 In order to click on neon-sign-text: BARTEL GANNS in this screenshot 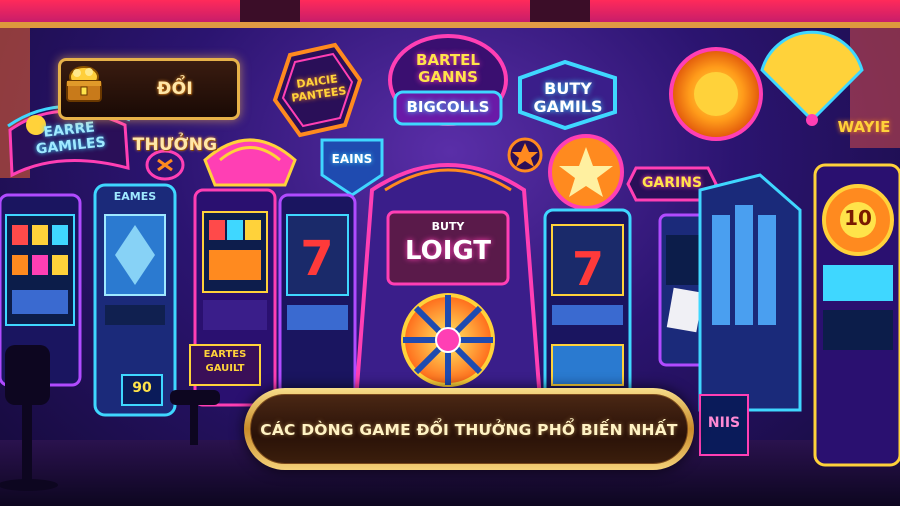, I will do `click(448, 68)`.